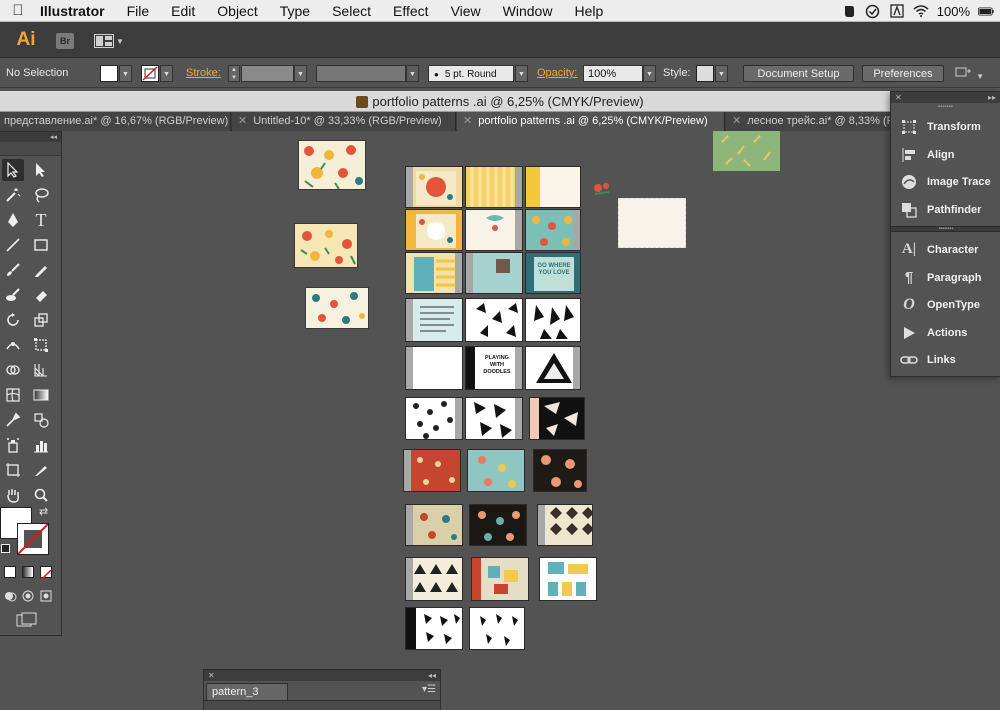  What do you see at coordinates (945, 209) in the screenshot?
I see `panel-pathfinder: Pathfinder` at bounding box center [945, 209].